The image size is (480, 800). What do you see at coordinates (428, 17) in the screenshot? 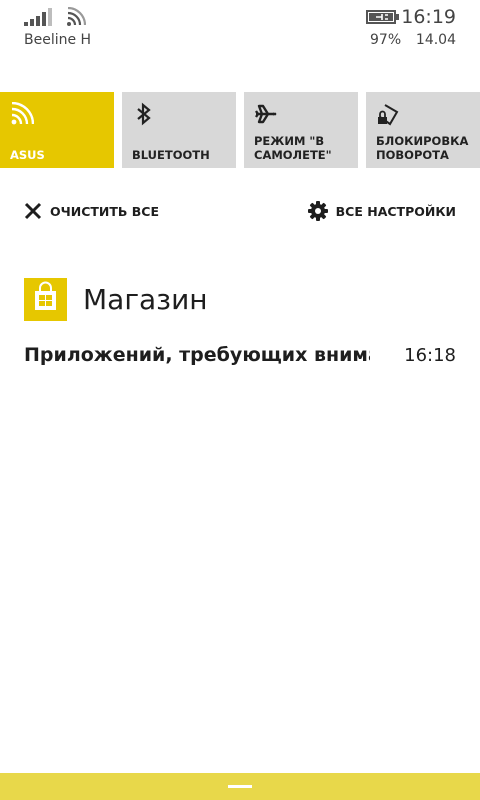
I see `status-clock: 16:19` at bounding box center [428, 17].